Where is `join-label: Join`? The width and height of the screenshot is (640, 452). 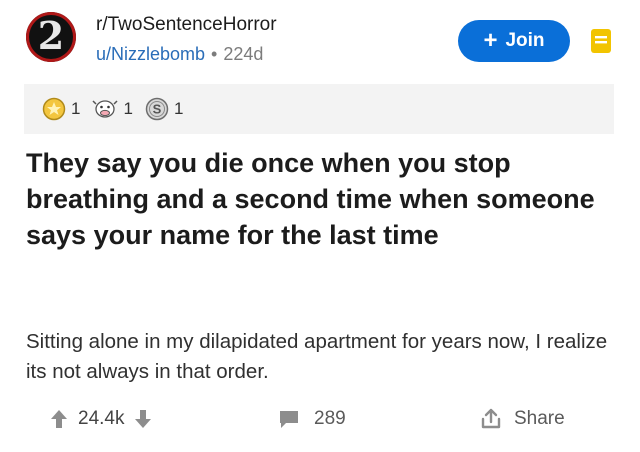 join-label: Join is located at coordinates (525, 40).